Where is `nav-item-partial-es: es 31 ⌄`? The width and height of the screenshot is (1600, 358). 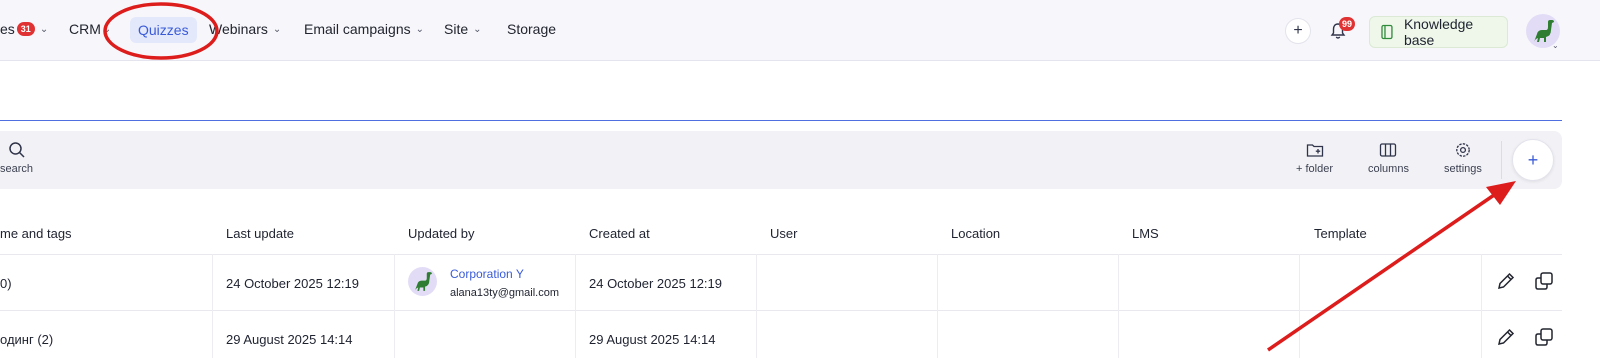 nav-item-partial-es: es 31 ⌄ is located at coordinates (24, 29).